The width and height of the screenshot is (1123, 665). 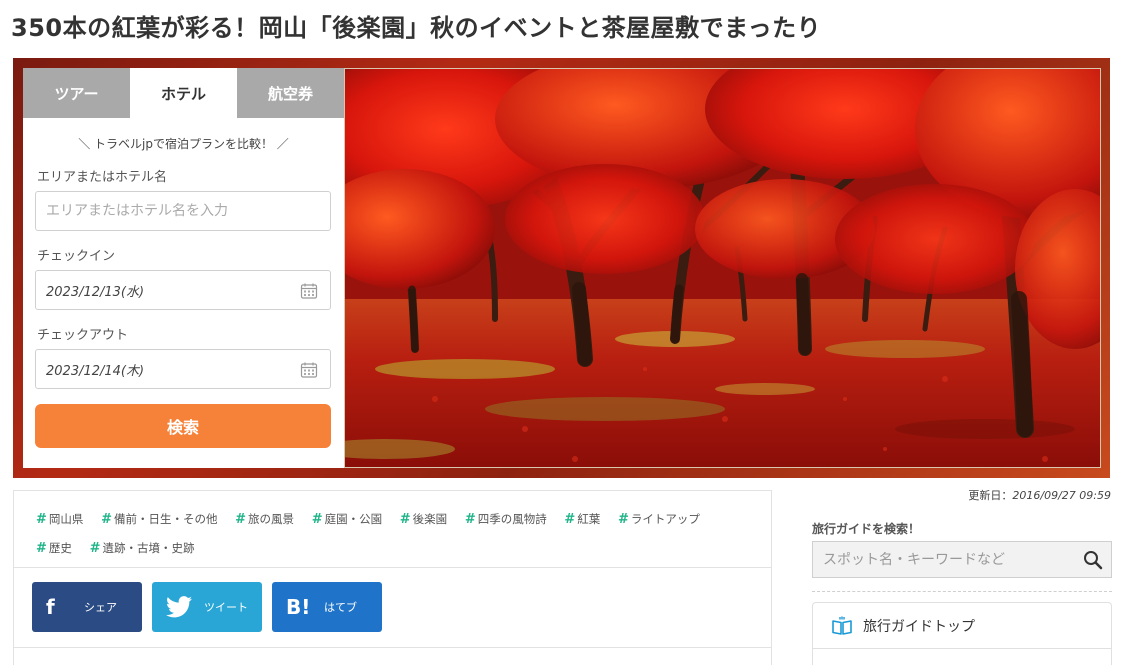 What do you see at coordinates (165, 519) in the screenshot?
I see `tag-label: 備前・日生・その他` at bounding box center [165, 519].